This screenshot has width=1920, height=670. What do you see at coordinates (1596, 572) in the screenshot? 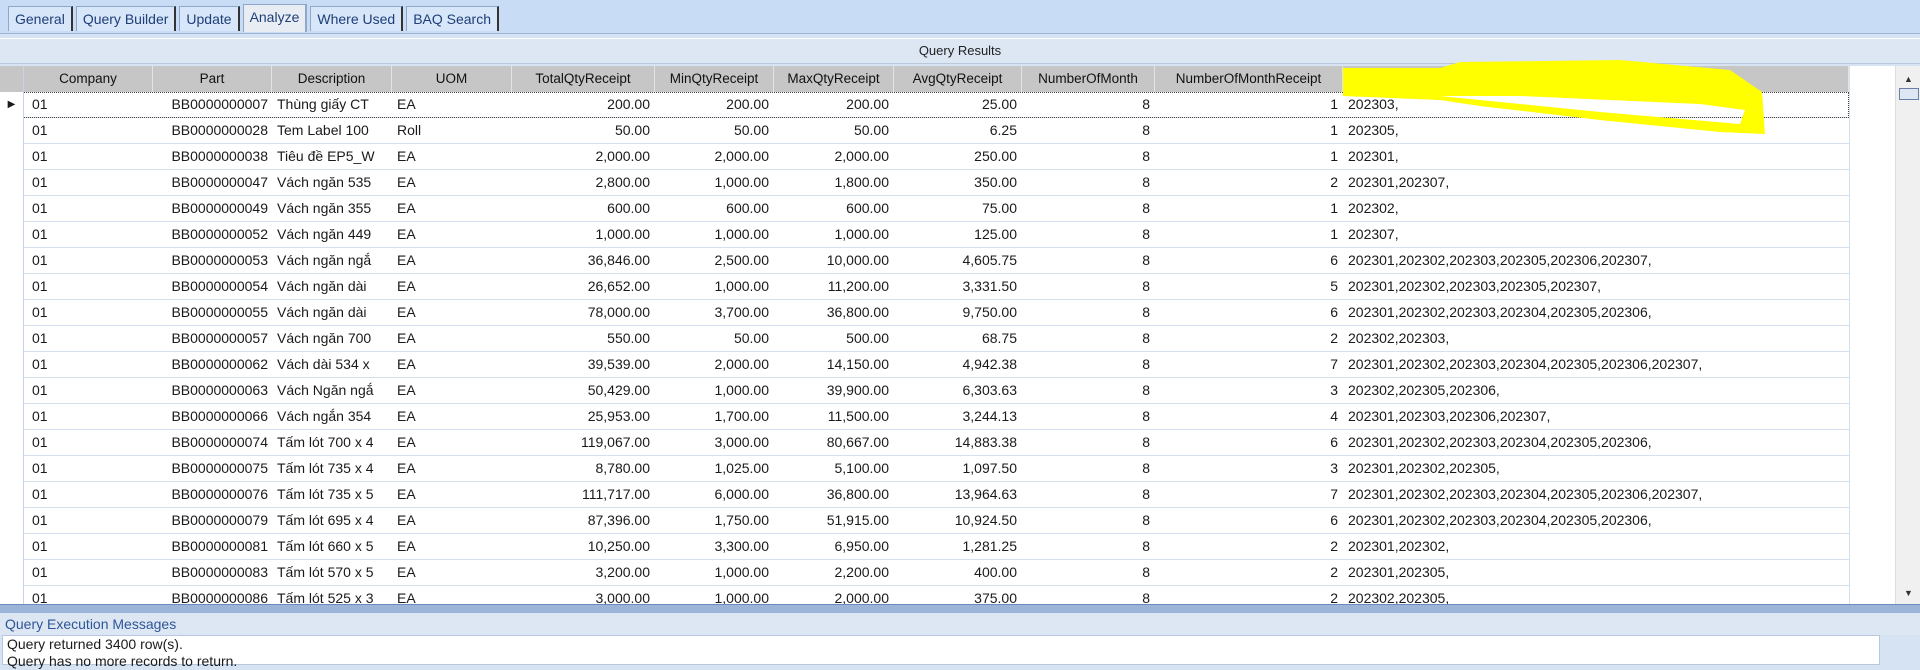
I see `cell-monthreceiptlist: 202301,202305,` at bounding box center [1596, 572].